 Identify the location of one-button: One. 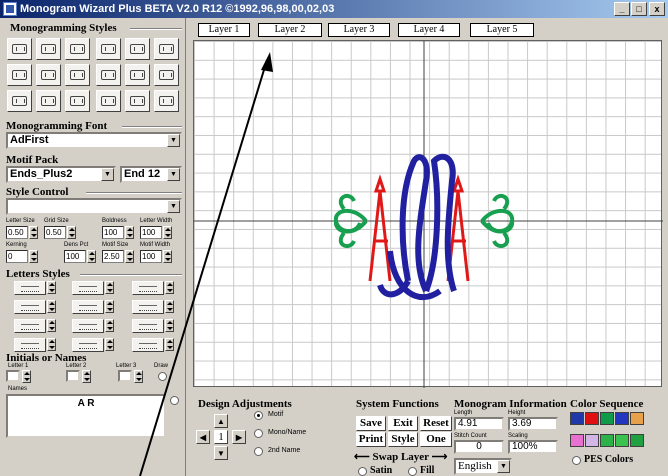
(436, 439).